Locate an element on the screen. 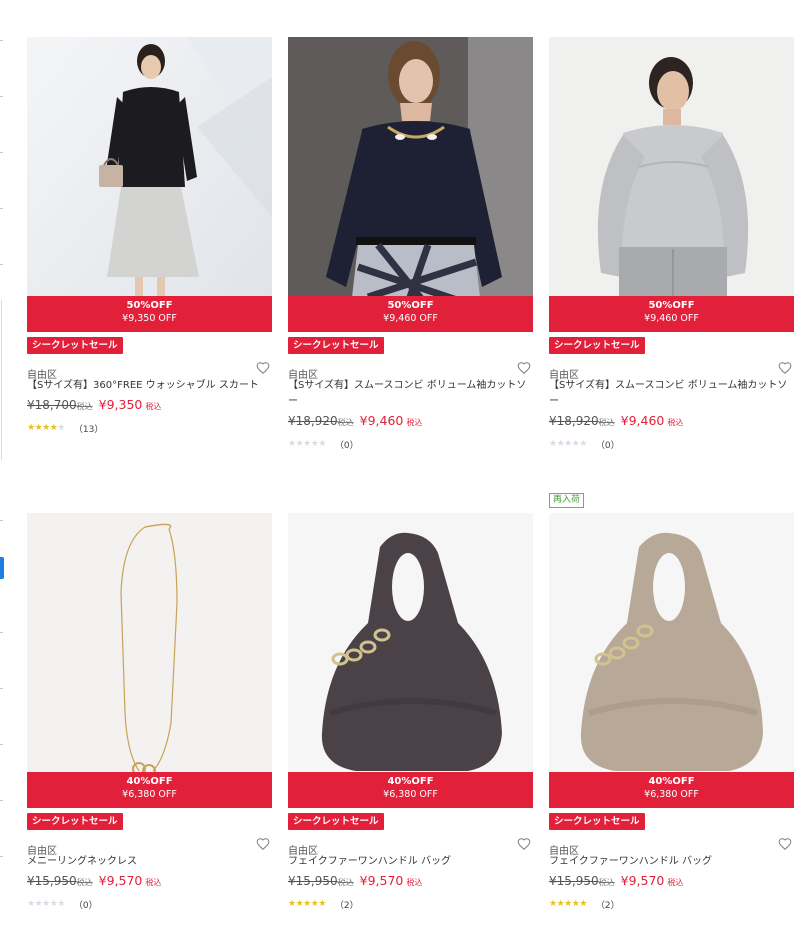 The image size is (805, 945). rating-row: ★★★★★ （13） is located at coordinates (149, 428).